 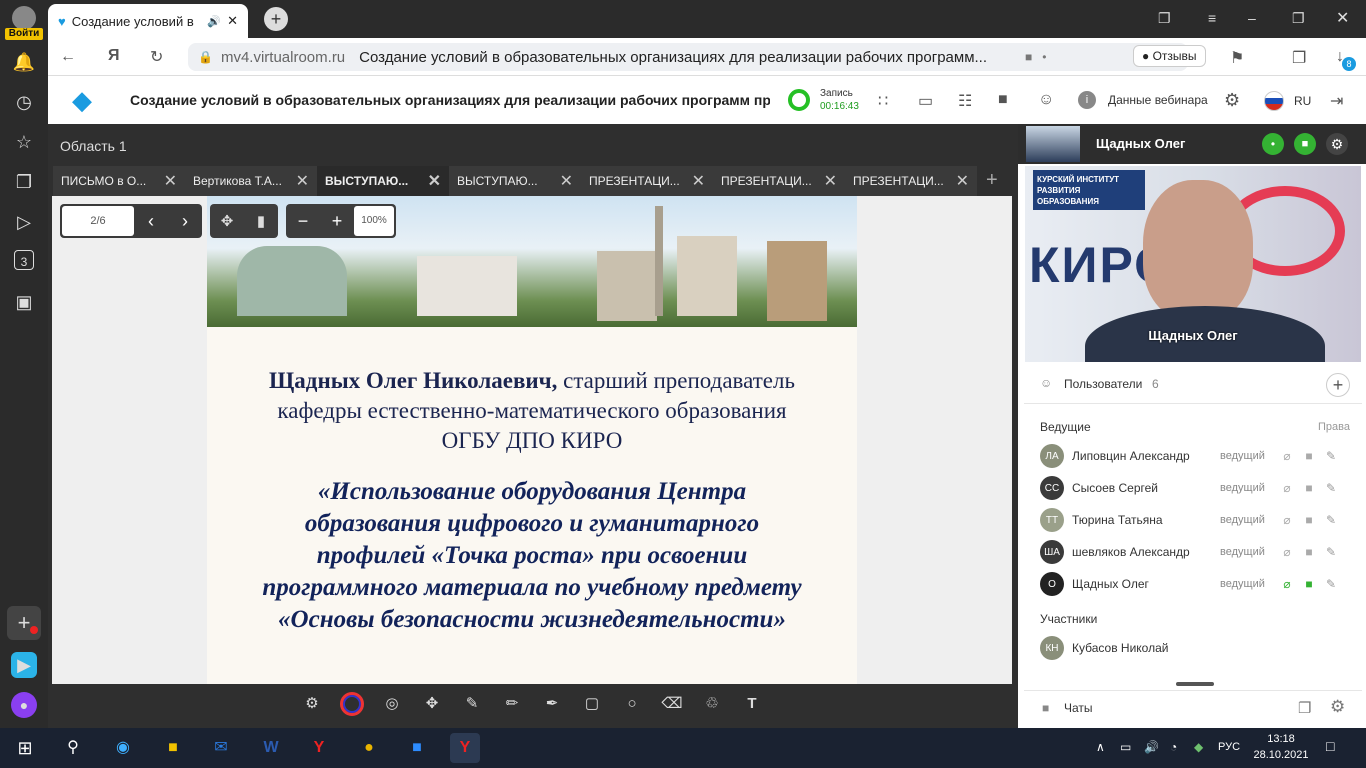 I want to click on yandex-browser-icon: Y, so click(x=319, y=748).